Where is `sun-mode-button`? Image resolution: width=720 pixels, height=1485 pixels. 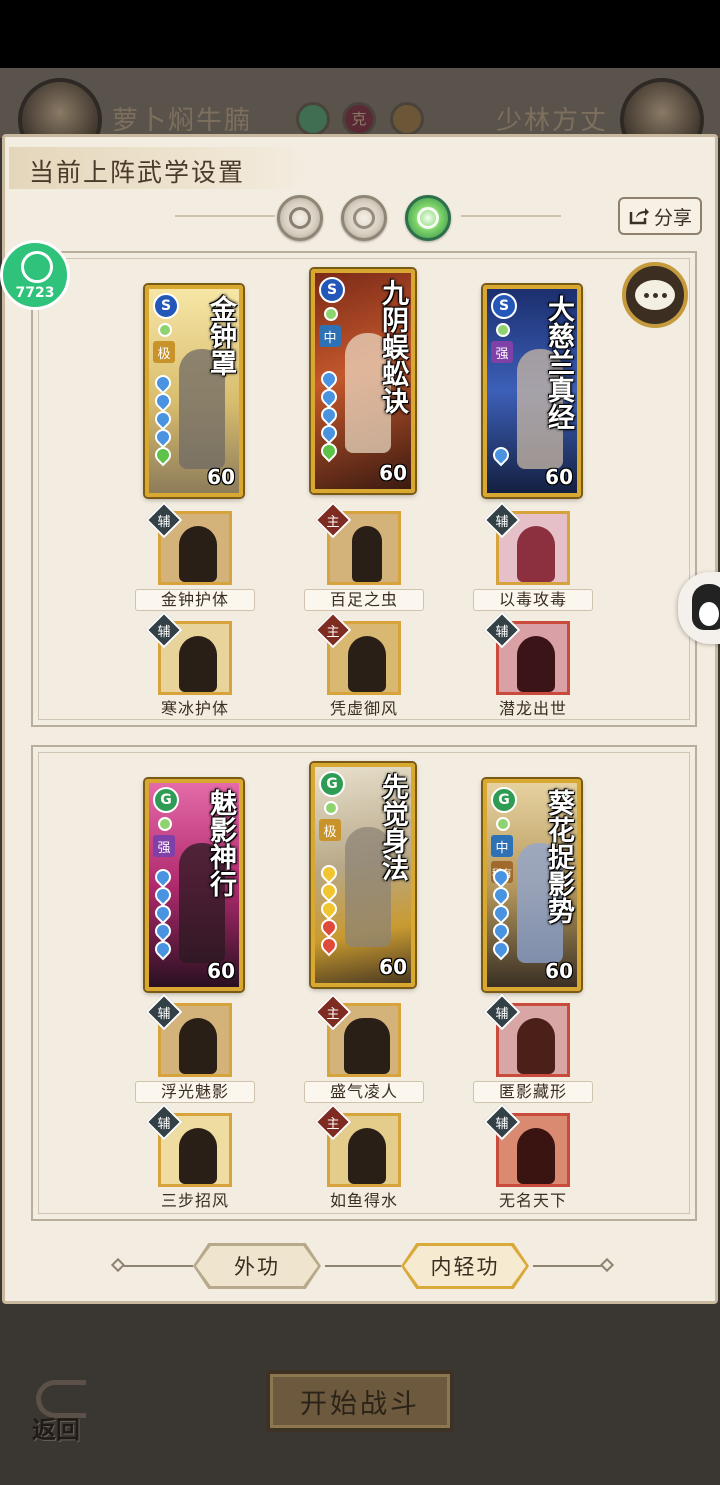 sun-mode-button is located at coordinates (364, 218).